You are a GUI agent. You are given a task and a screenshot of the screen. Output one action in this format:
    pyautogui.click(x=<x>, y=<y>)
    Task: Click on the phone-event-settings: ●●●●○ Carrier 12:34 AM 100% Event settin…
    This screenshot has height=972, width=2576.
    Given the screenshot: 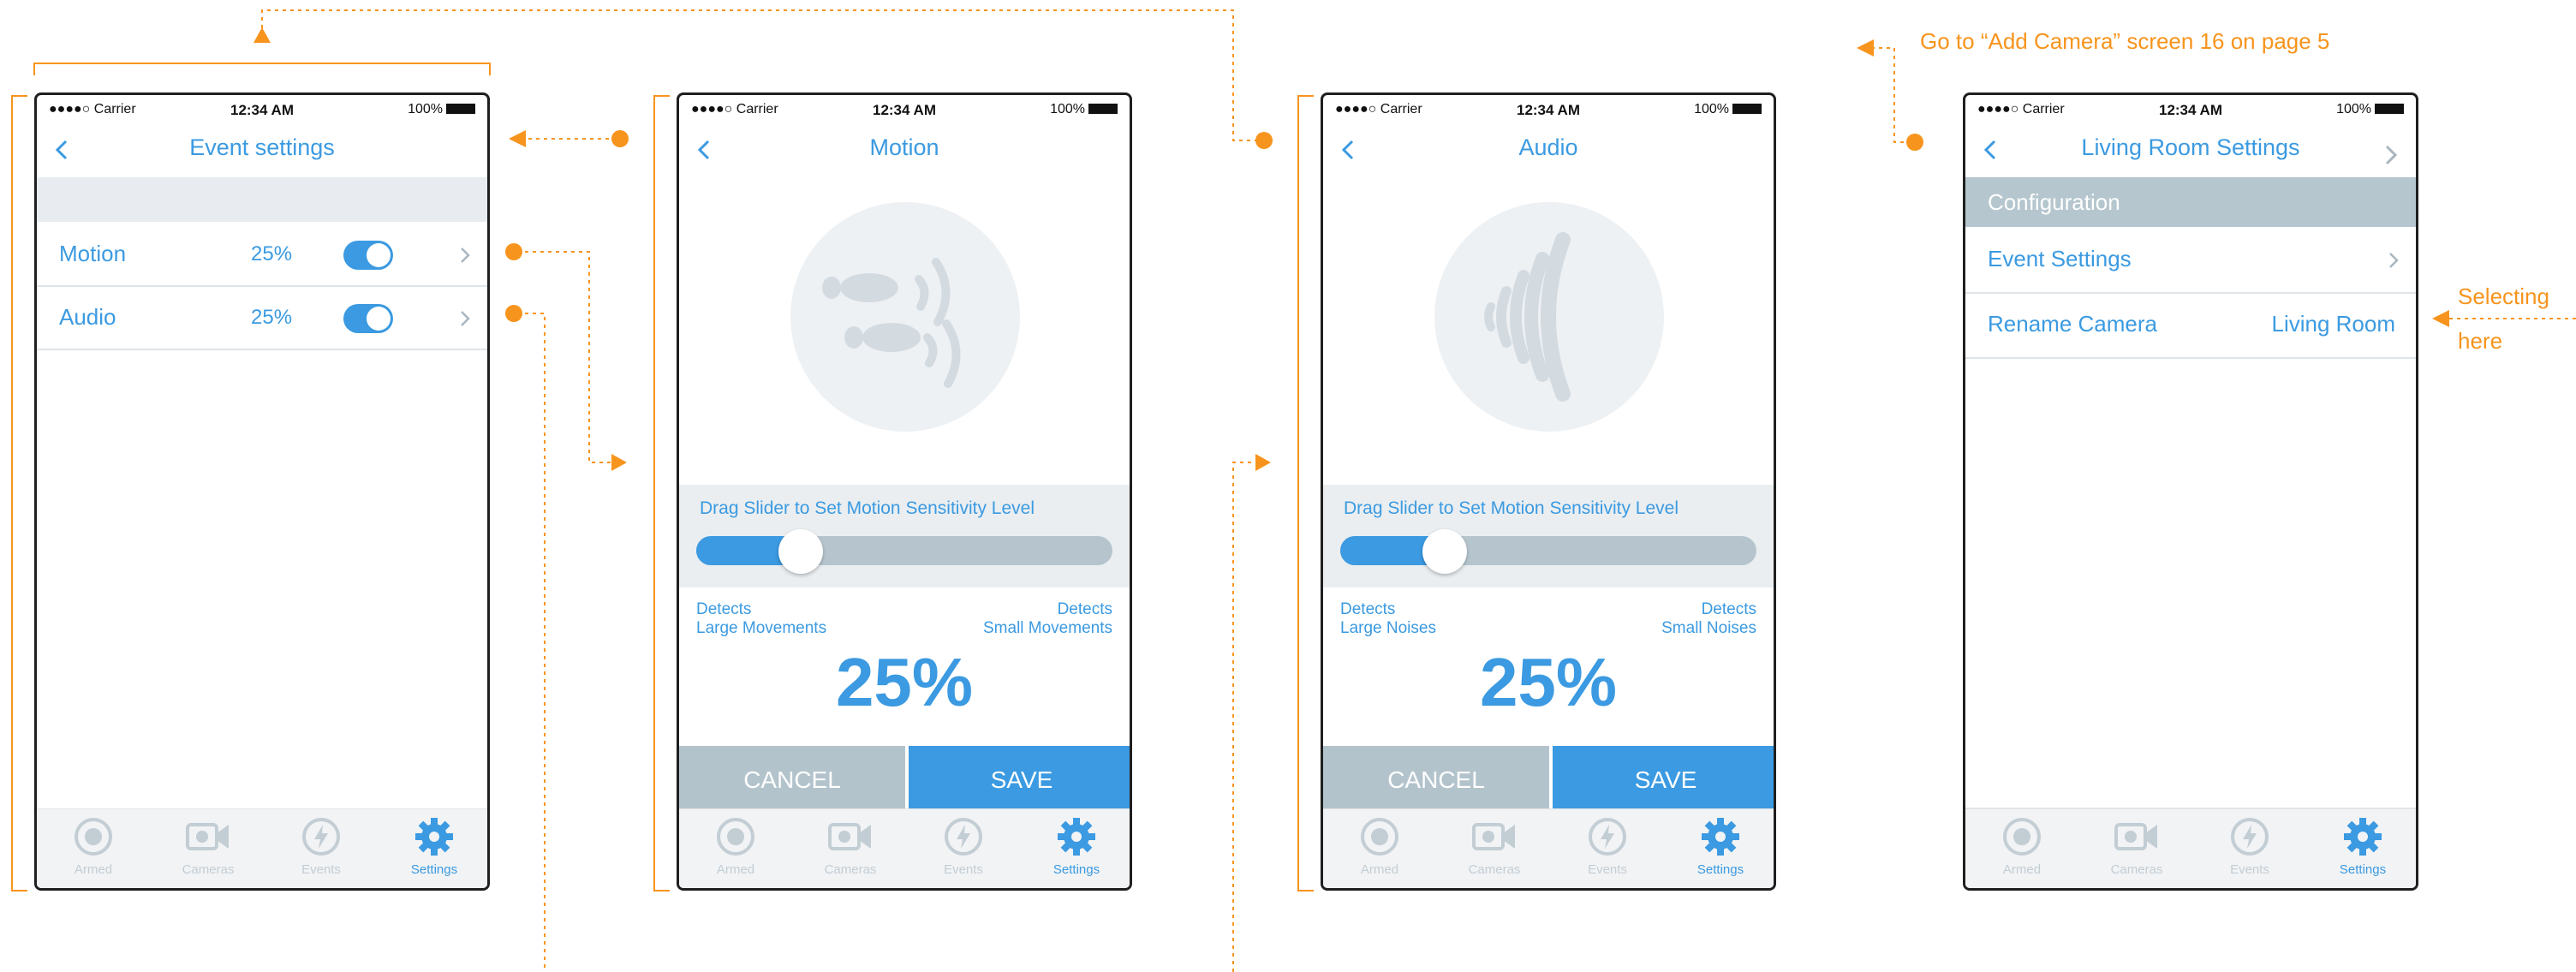 What is the action you would take?
    pyautogui.click(x=262, y=491)
    